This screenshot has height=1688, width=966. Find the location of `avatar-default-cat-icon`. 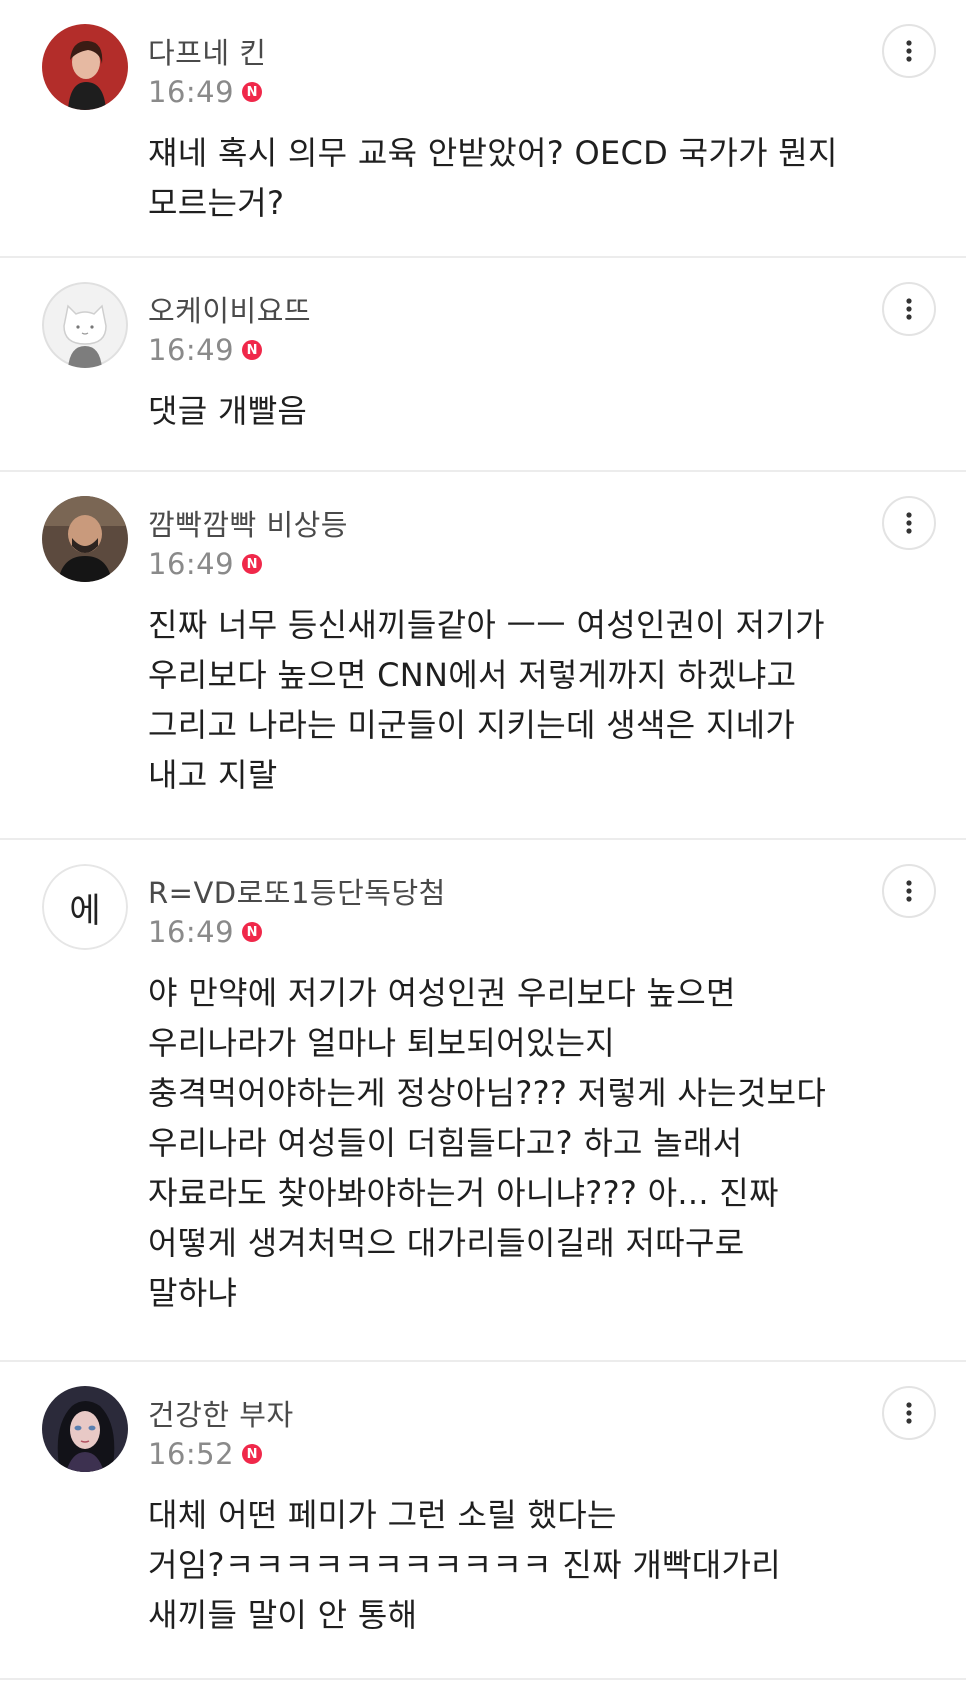

avatar-default-cat-icon is located at coordinates (85, 325).